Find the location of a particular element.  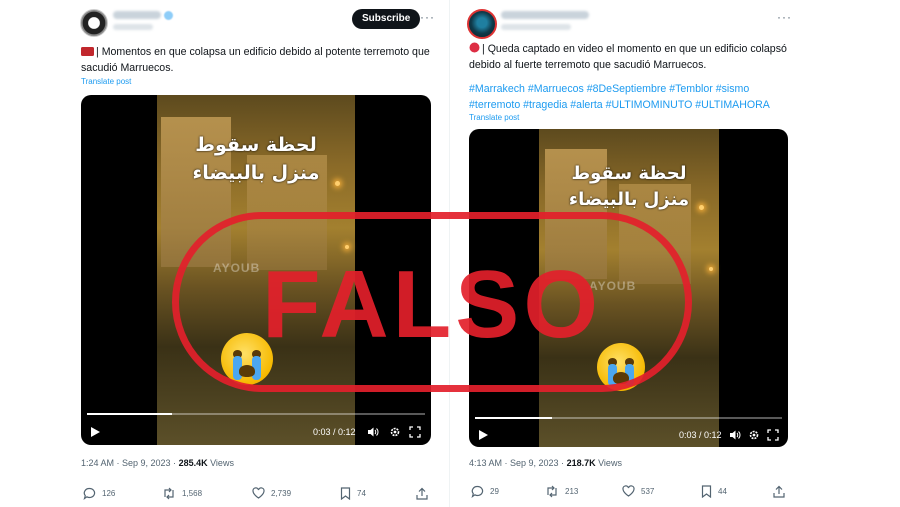

morocco-flag-icon is located at coordinates (87, 53).